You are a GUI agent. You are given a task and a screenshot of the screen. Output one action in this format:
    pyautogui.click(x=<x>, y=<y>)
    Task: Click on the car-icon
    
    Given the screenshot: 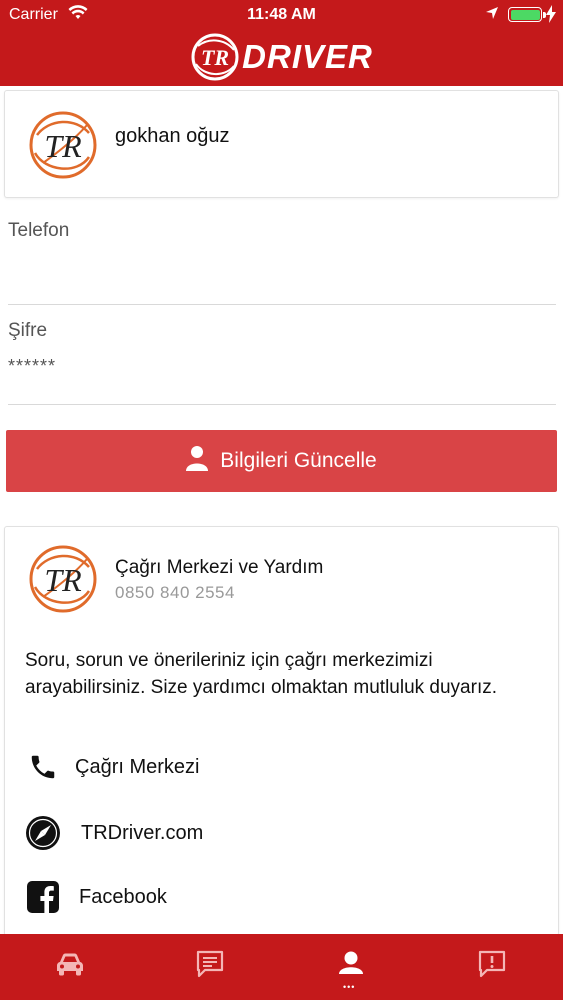 What is the action you would take?
    pyautogui.click(x=70, y=966)
    